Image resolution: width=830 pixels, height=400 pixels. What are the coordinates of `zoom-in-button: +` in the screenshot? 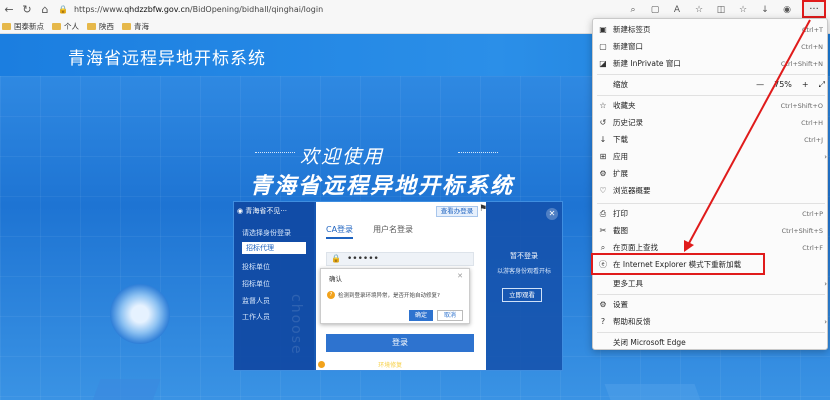 It's located at (805, 84).